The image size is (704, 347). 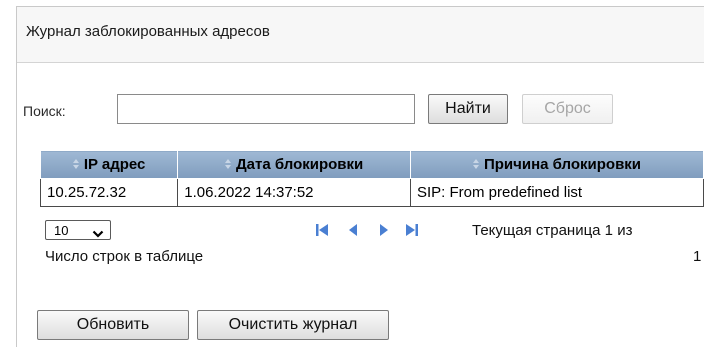 I want to click on panel-title: Журнал заблокированных адресов, so click(x=148, y=31).